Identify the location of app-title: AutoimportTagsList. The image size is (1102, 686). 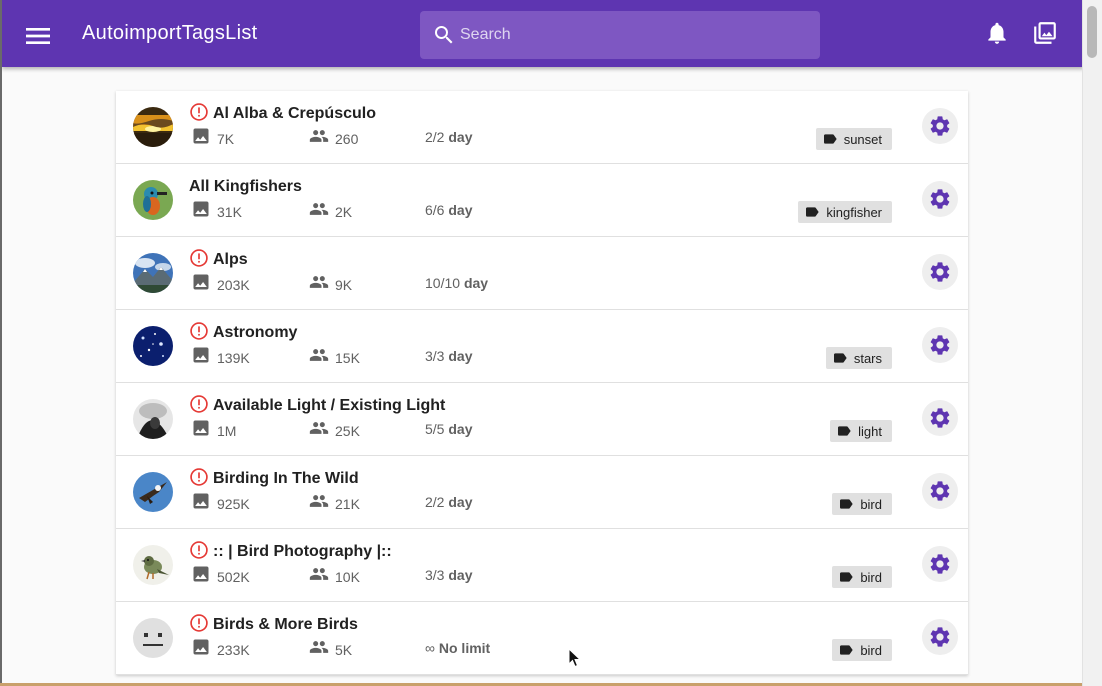
(170, 33).